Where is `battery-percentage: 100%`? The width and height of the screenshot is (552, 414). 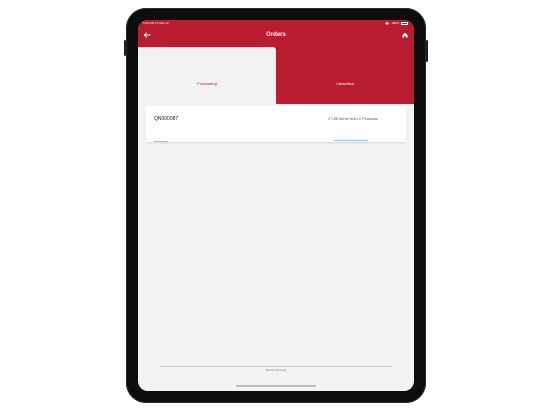
battery-percentage: 100% is located at coordinates (395, 23).